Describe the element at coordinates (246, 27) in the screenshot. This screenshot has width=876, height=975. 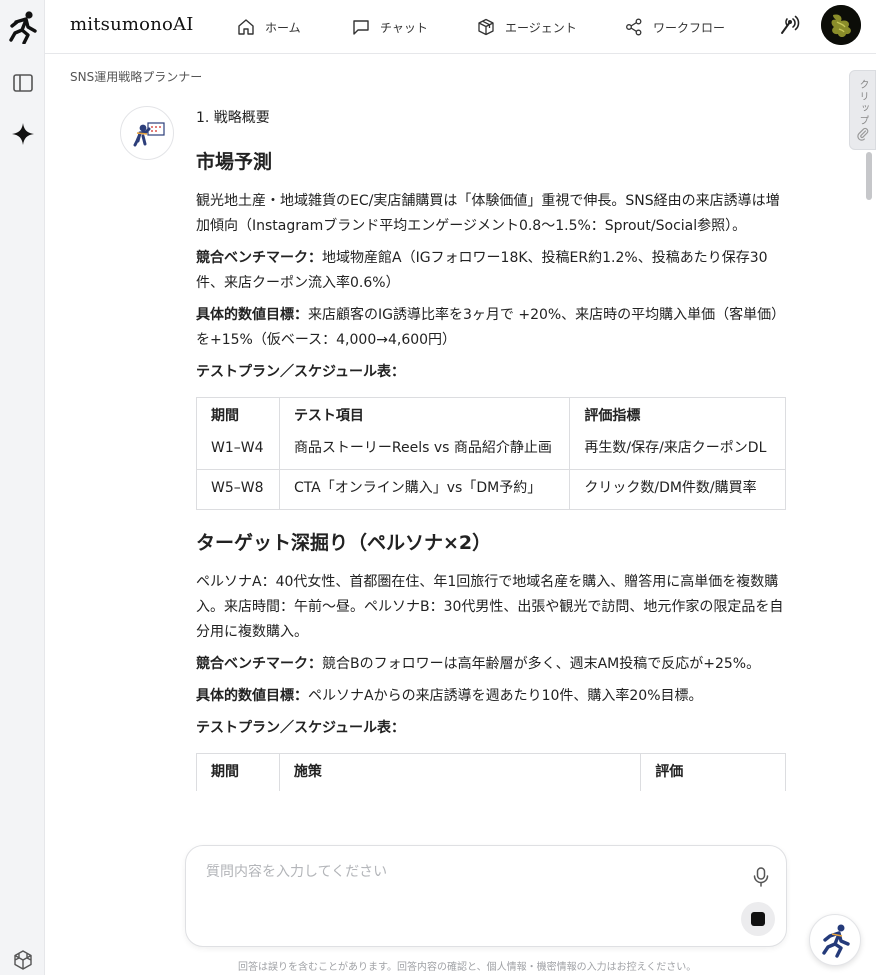
I see `home-icon` at that location.